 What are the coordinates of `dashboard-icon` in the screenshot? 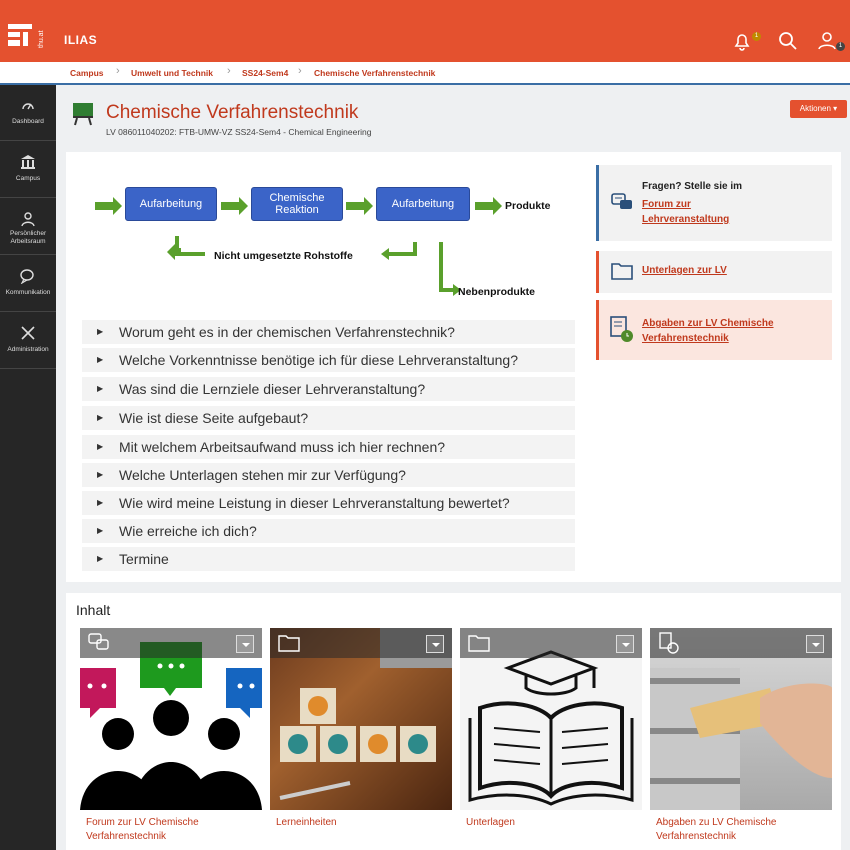 It's located at (28, 106).